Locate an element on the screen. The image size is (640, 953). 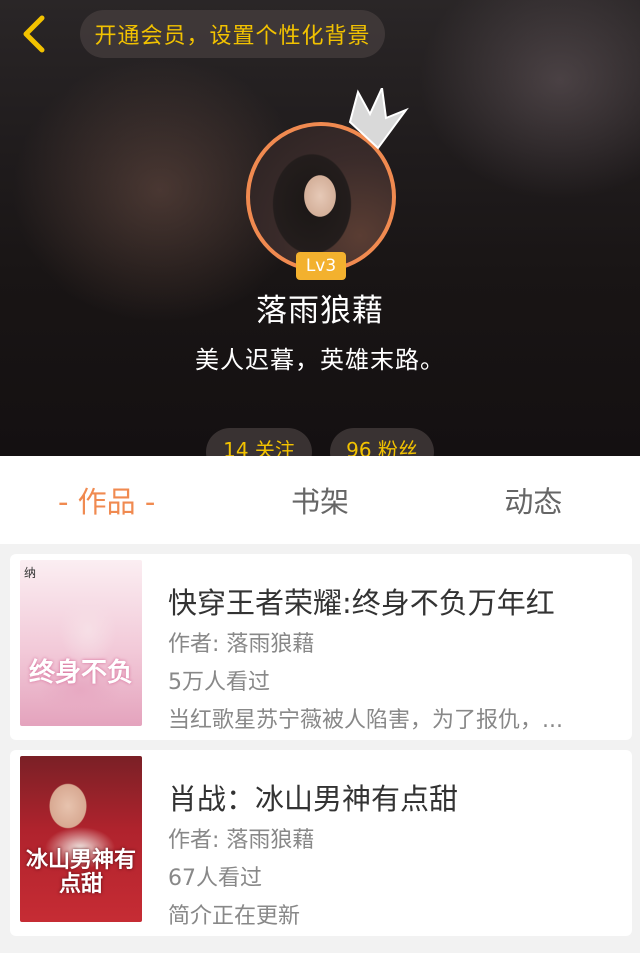
tab-bar: - 作品 - 书架 动态 is located at coordinates (320, 500).